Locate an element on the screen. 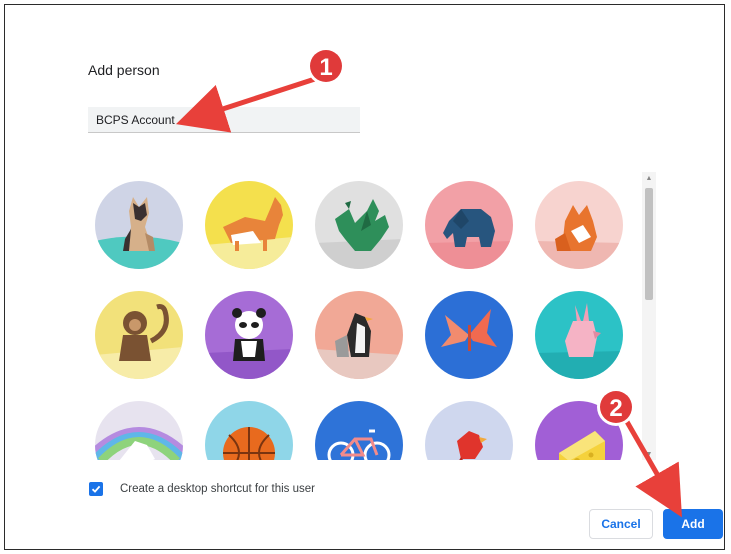 The image size is (731, 554). avatar-fox is located at coordinates (579, 225).